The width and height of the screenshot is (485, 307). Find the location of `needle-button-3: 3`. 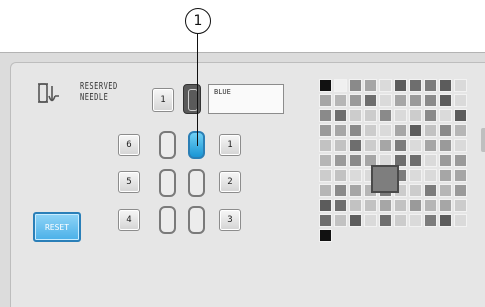

needle-button-3: 3 is located at coordinates (230, 220).